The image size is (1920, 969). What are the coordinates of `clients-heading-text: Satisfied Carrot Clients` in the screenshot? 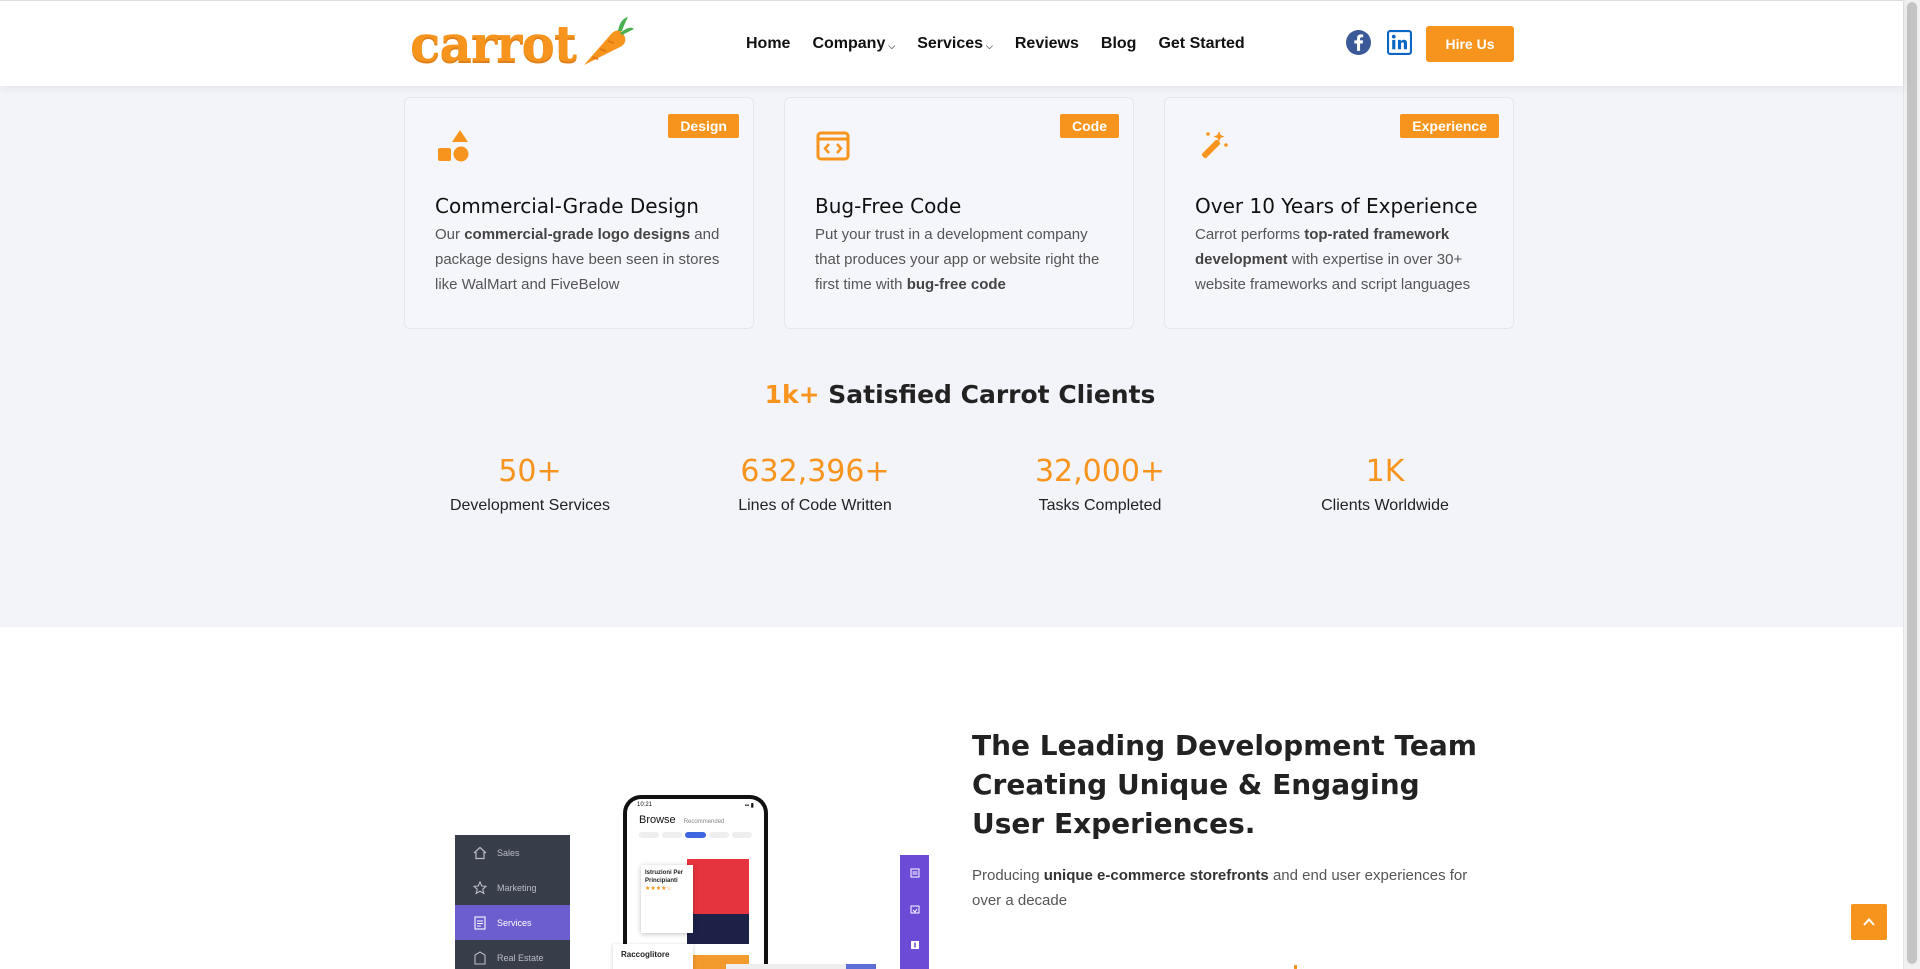 It's located at (987, 394).